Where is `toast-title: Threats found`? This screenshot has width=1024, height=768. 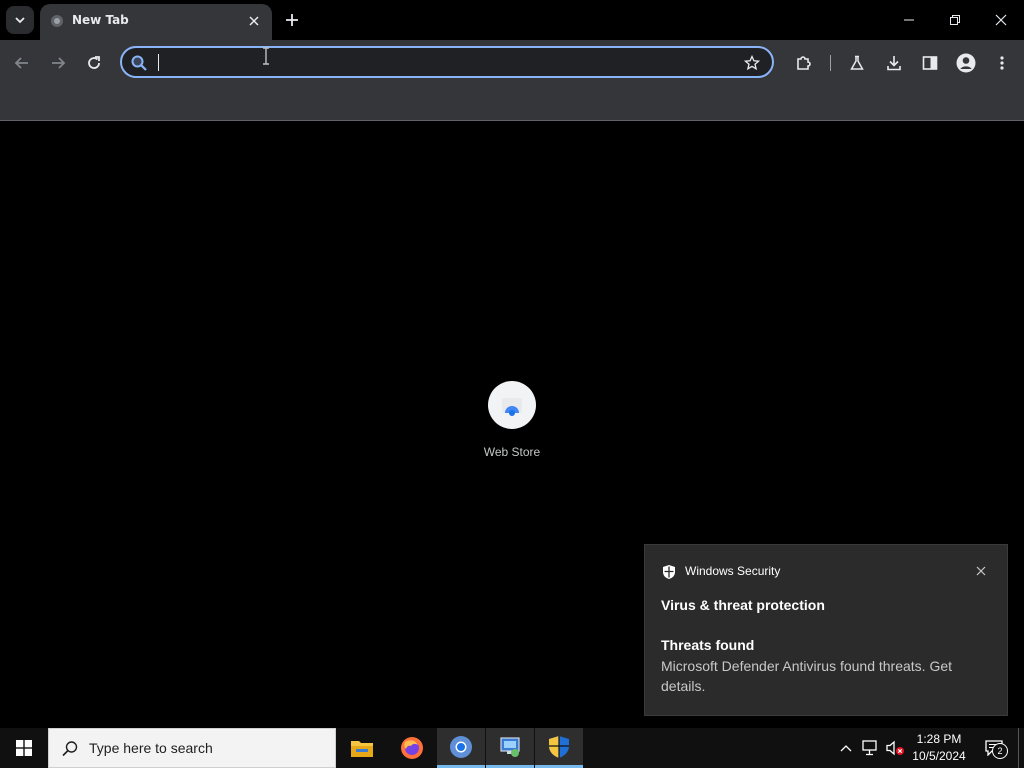 toast-title: Threats found is located at coordinates (708, 645).